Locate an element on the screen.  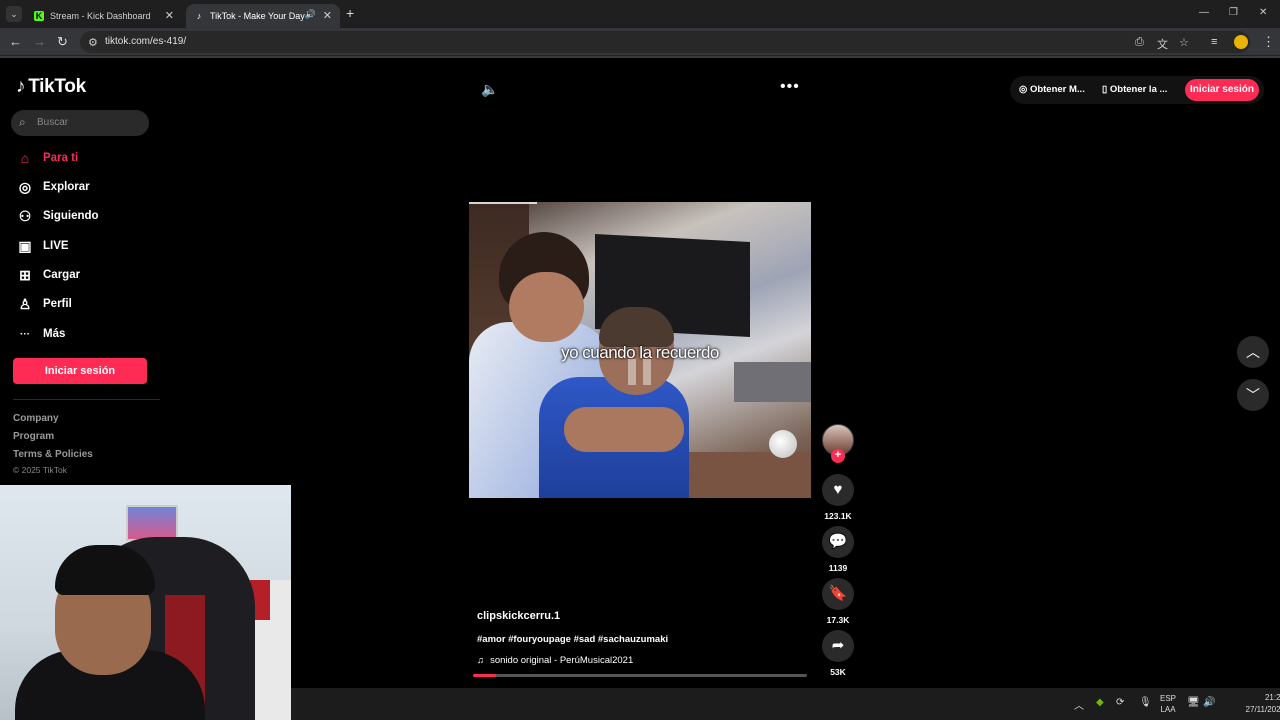
back-icon: ← is located at coordinates (15, 42).